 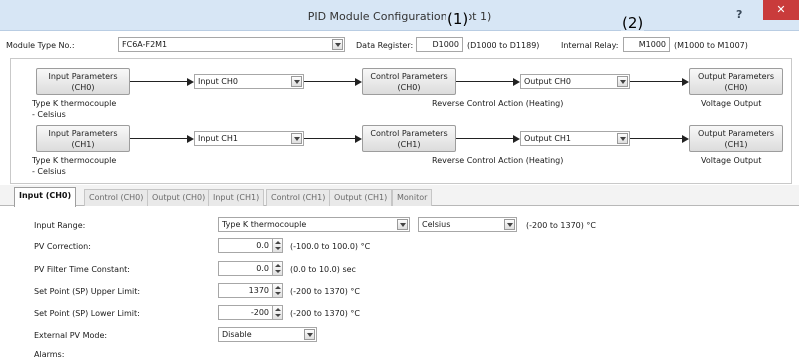 What do you see at coordinates (60, 225) in the screenshot?
I see `input-range-label: Input Range:` at bounding box center [60, 225].